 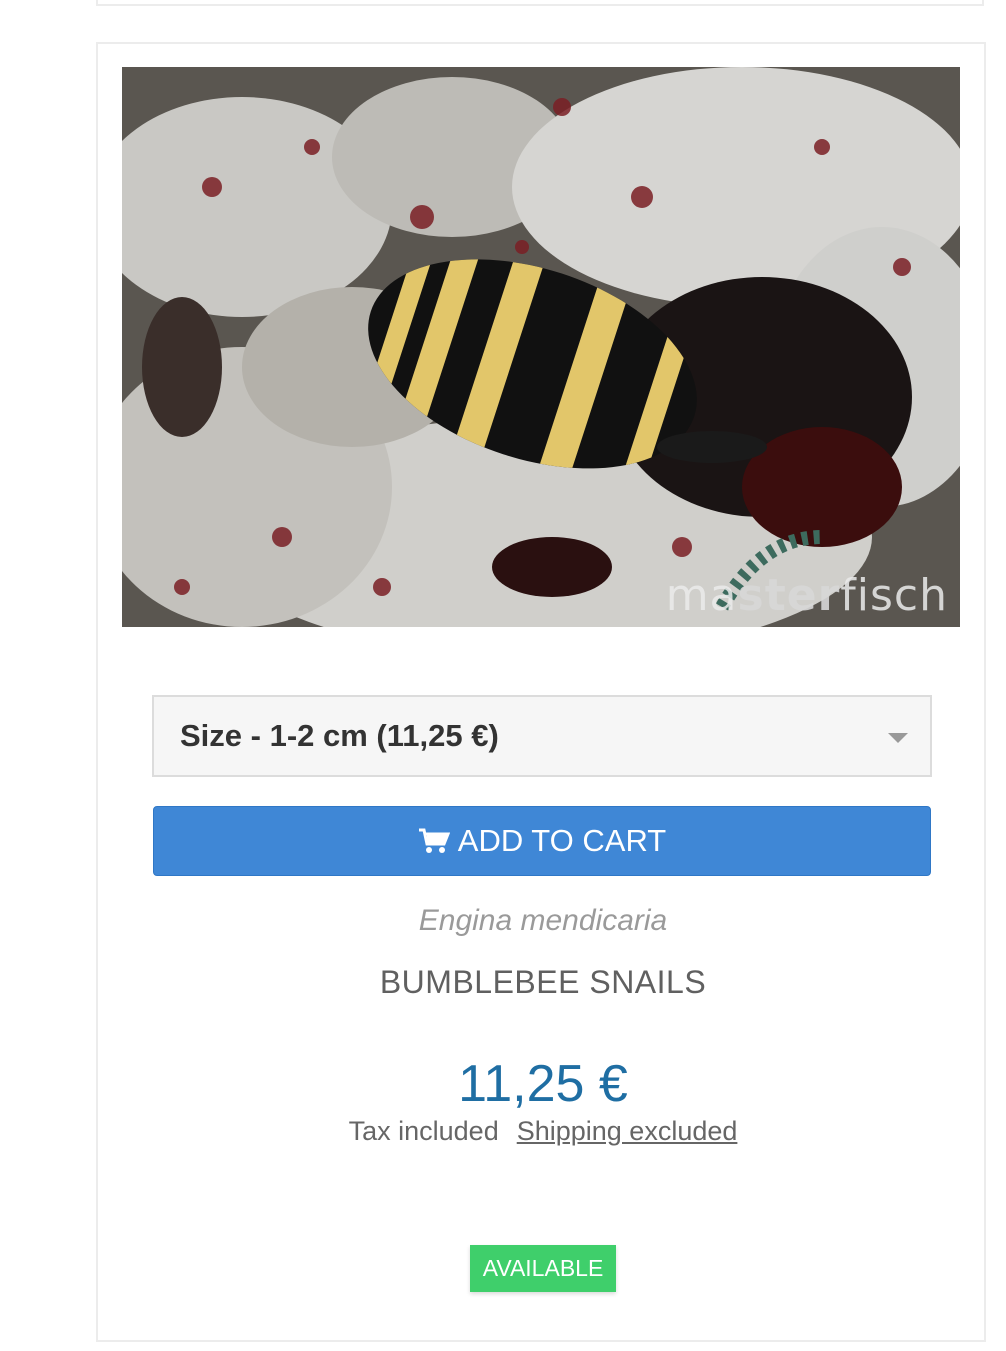 I want to click on scientific-name: Engina mendicaria, so click(x=543, y=920).